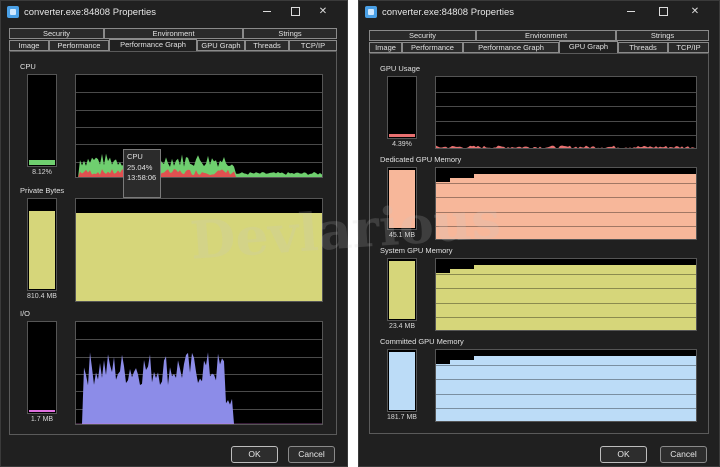 The image size is (720, 467). Describe the element at coordinates (422, 341) in the screenshot. I see `committed-gpu-memory-label: Committed GPU Memory` at that location.